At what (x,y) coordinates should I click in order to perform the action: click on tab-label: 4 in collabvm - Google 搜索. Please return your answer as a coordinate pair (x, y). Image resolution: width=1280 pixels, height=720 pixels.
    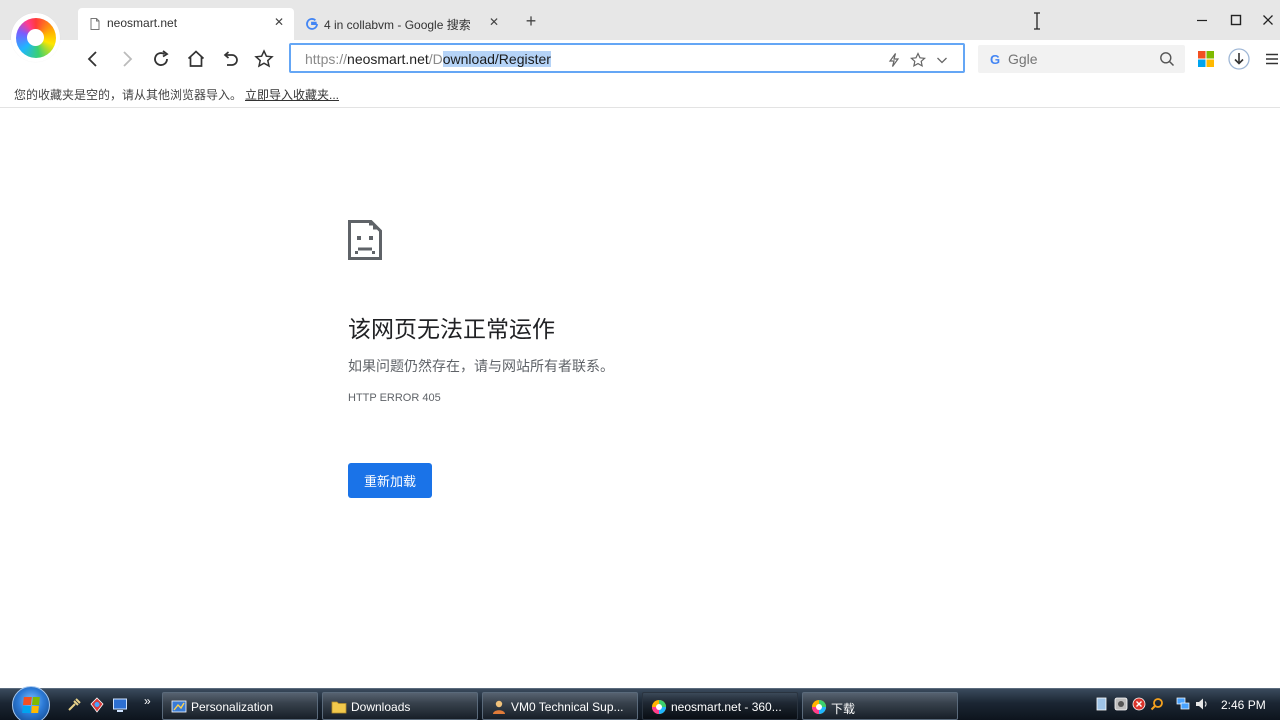
    Looking at the image, I should click on (397, 25).